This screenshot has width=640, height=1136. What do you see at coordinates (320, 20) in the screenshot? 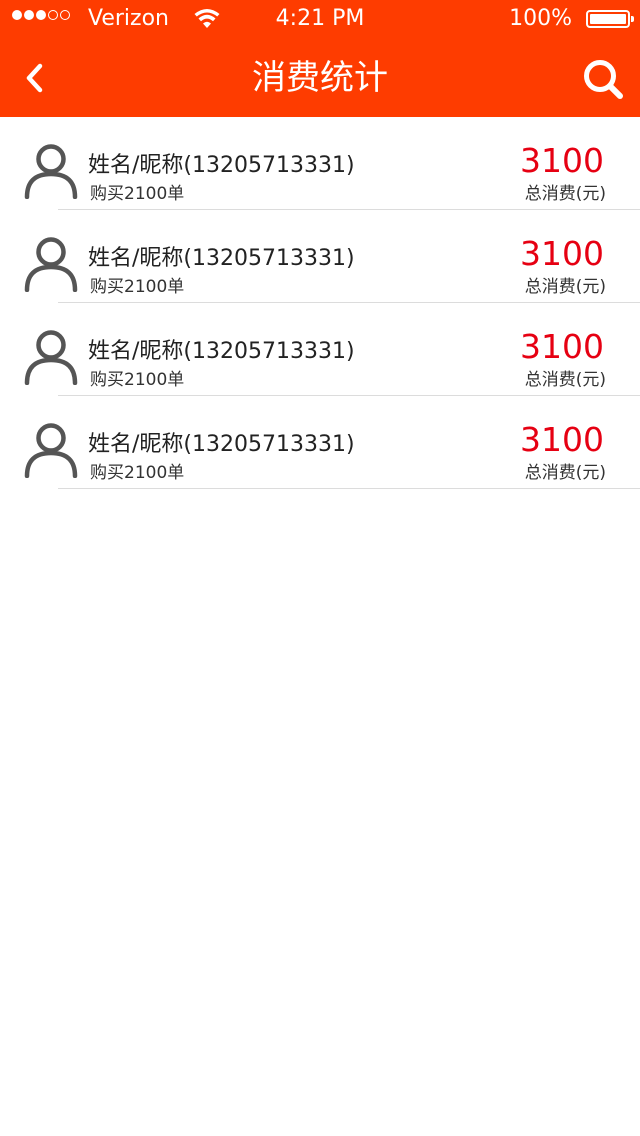
I see `status-bar: Verizon 4:21 PM 100%` at bounding box center [320, 20].